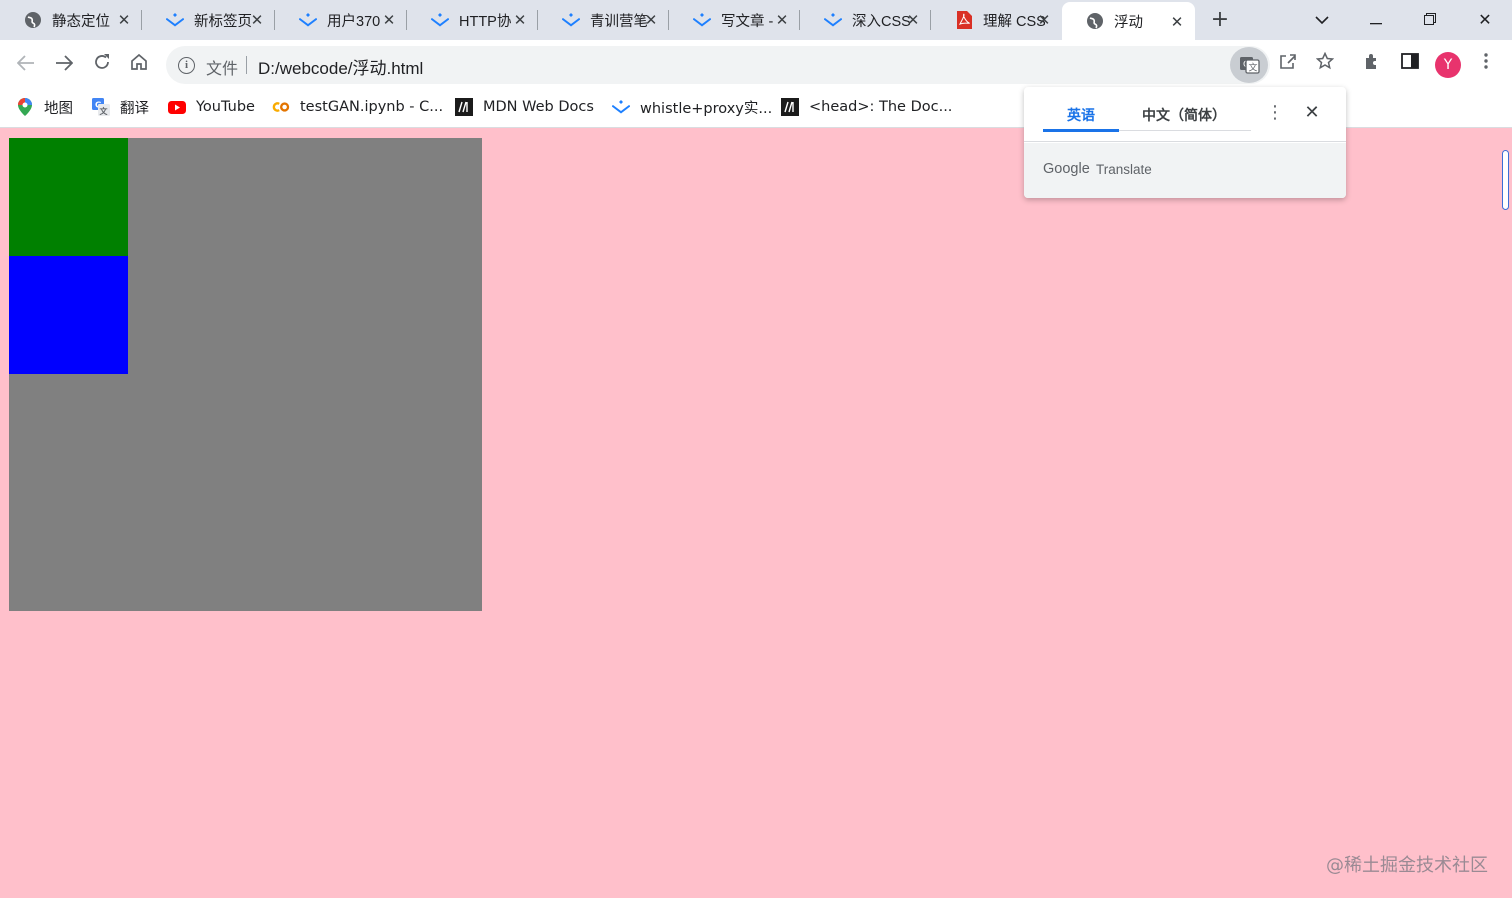 The image size is (1512, 898). I want to click on source-language-tab: 英语, so click(1081, 115).